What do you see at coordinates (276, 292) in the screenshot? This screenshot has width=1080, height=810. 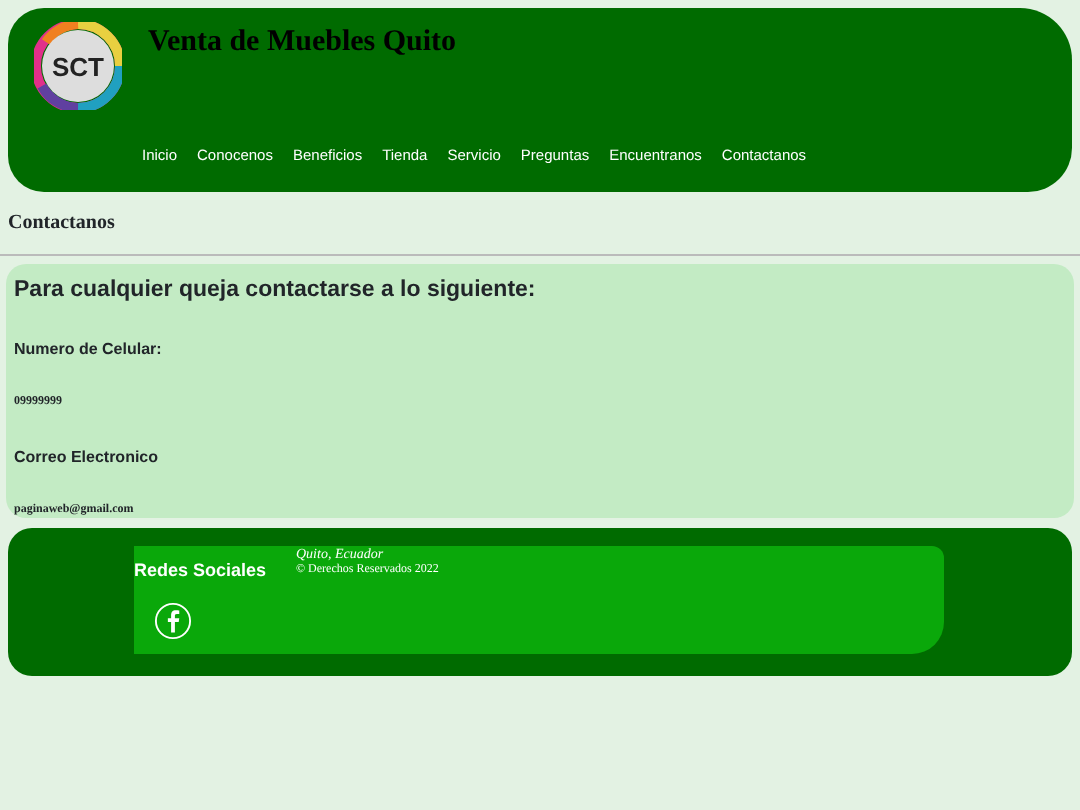 I see `contact-heading: Para cualquier queja contactarse a lo siguiente:` at bounding box center [276, 292].